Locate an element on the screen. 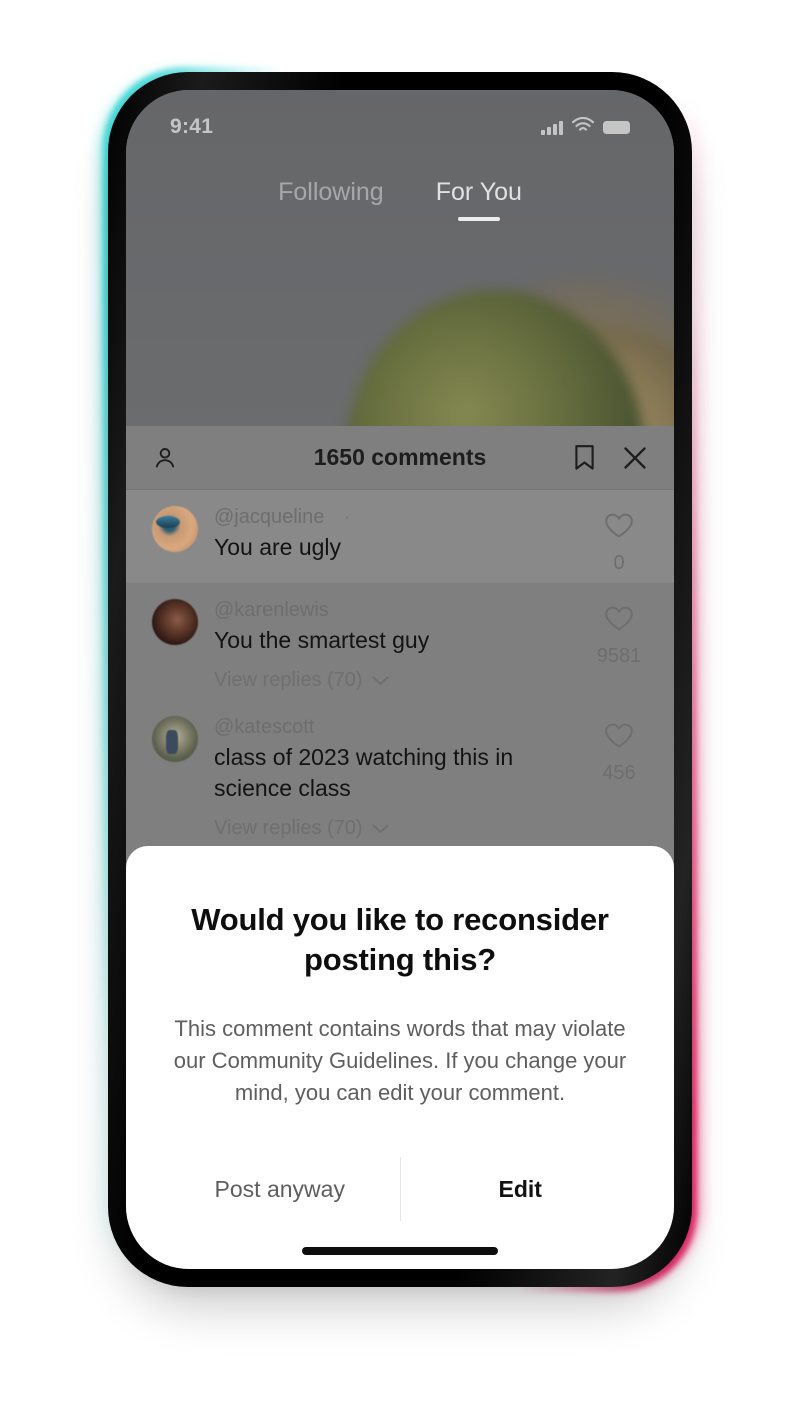 The width and height of the screenshot is (800, 1422). comment-username-row: @katescott is located at coordinates (394, 727).